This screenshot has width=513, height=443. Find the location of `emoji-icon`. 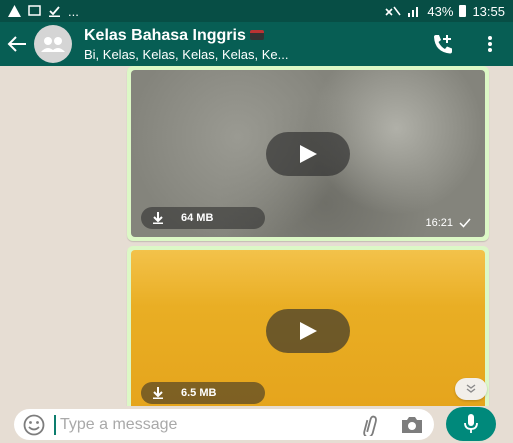

emoji-icon is located at coordinates (34, 424).